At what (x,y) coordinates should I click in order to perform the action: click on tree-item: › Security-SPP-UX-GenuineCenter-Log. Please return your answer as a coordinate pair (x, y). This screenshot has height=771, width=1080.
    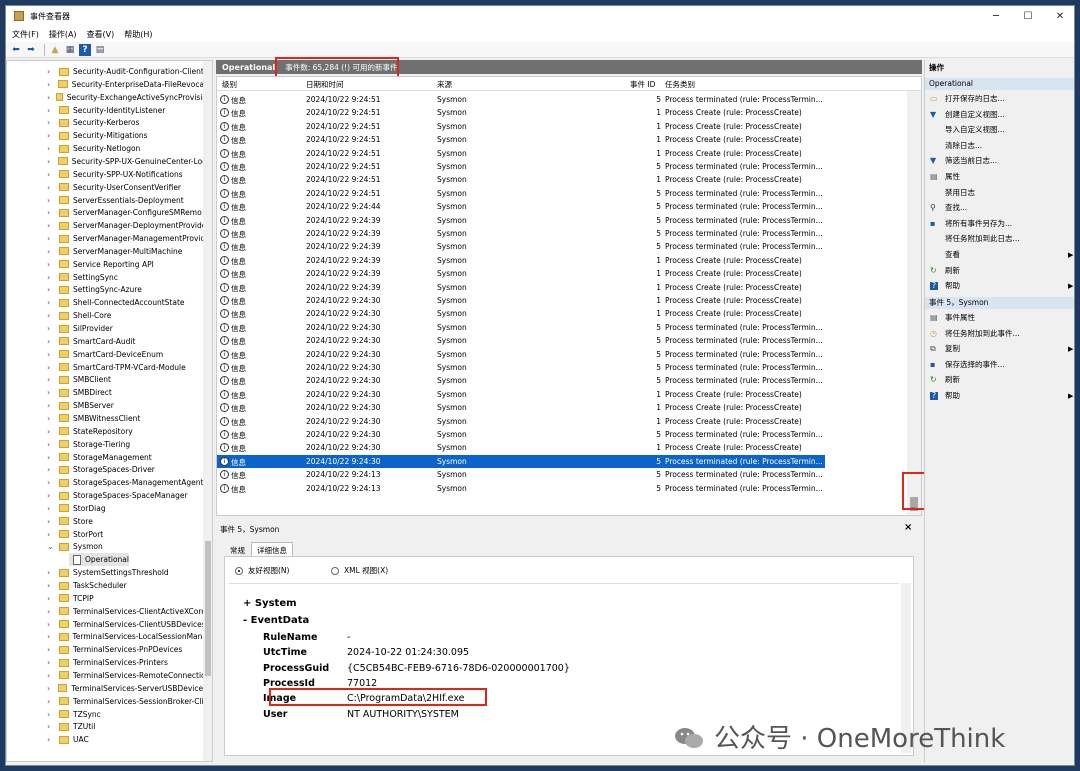
    Looking at the image, I should click on (107, 161).